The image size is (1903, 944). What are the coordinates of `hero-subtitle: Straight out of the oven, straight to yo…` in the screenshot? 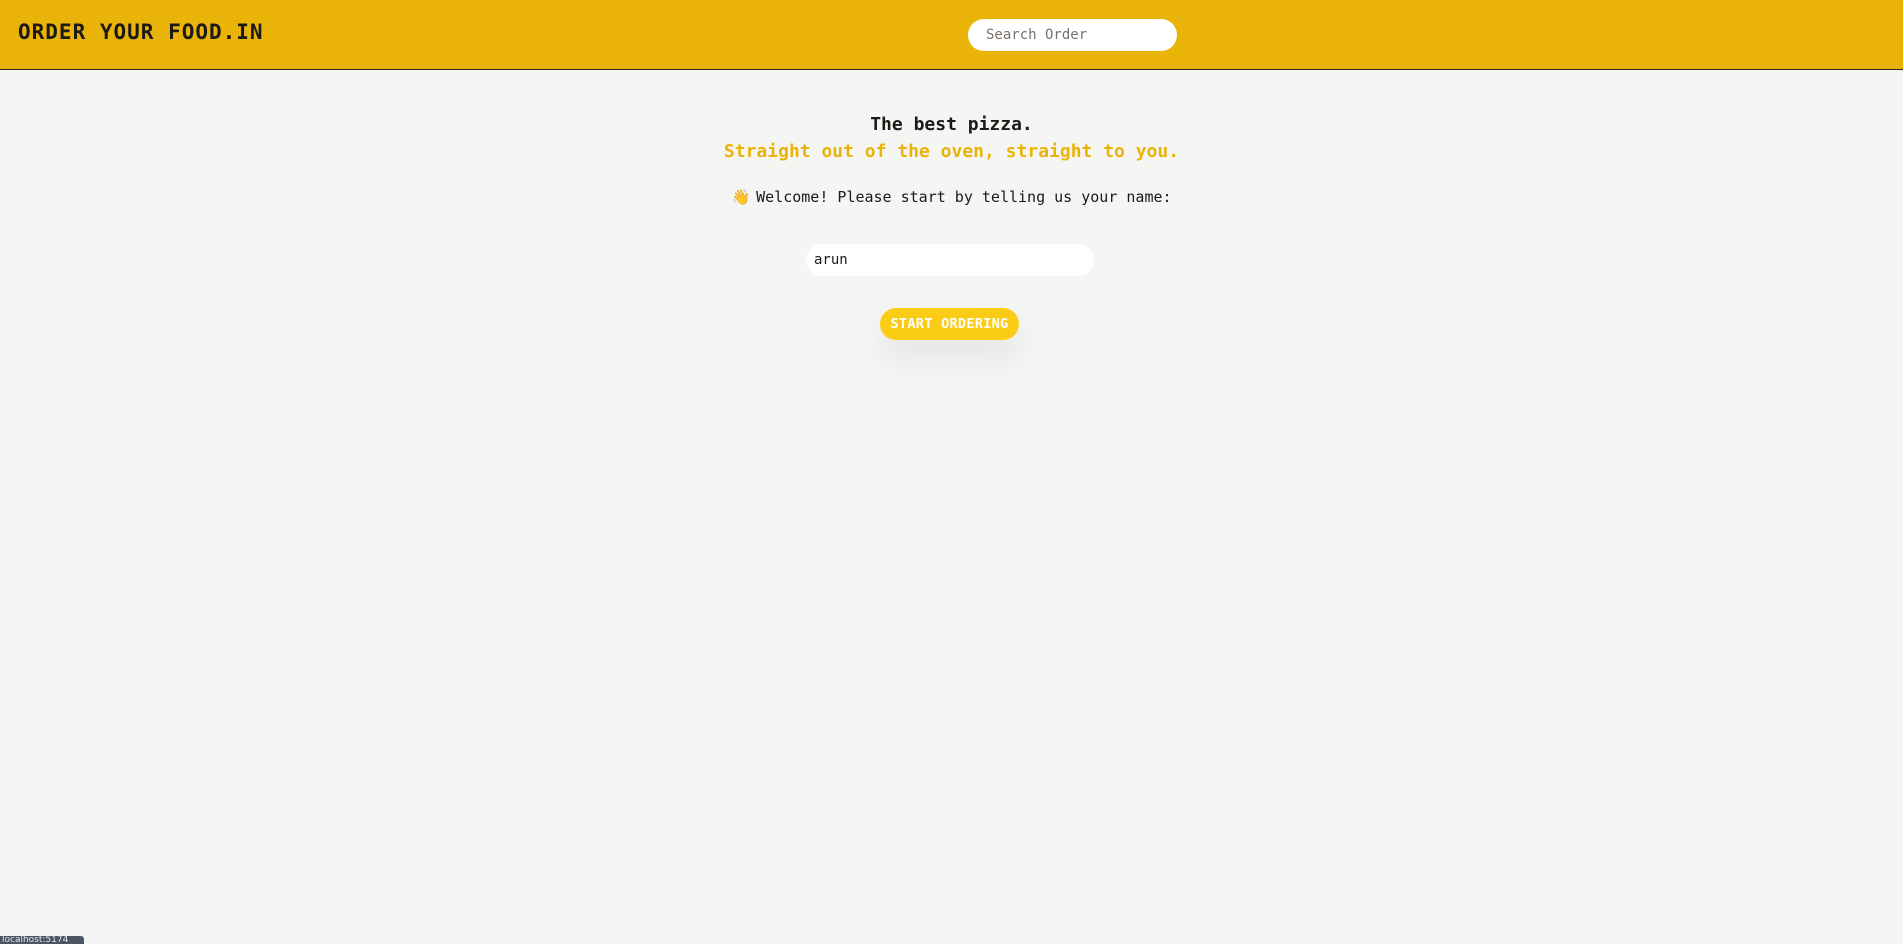 It's located at (951, 151).